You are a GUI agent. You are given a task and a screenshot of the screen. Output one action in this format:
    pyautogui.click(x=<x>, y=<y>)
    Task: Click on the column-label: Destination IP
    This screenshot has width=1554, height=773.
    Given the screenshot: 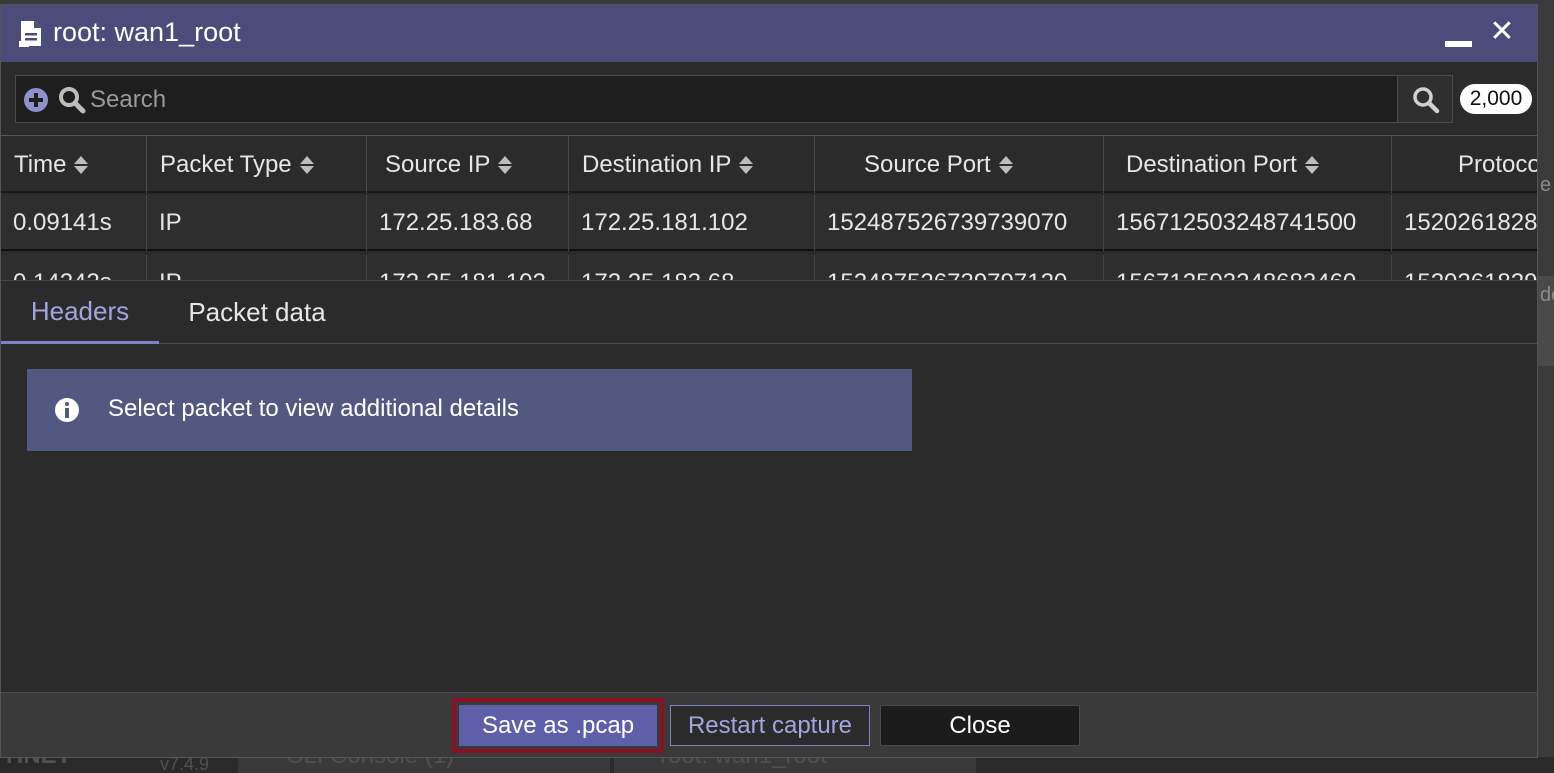 What is the action you would take?
    pyautogui.click(x=657, y=164)
    